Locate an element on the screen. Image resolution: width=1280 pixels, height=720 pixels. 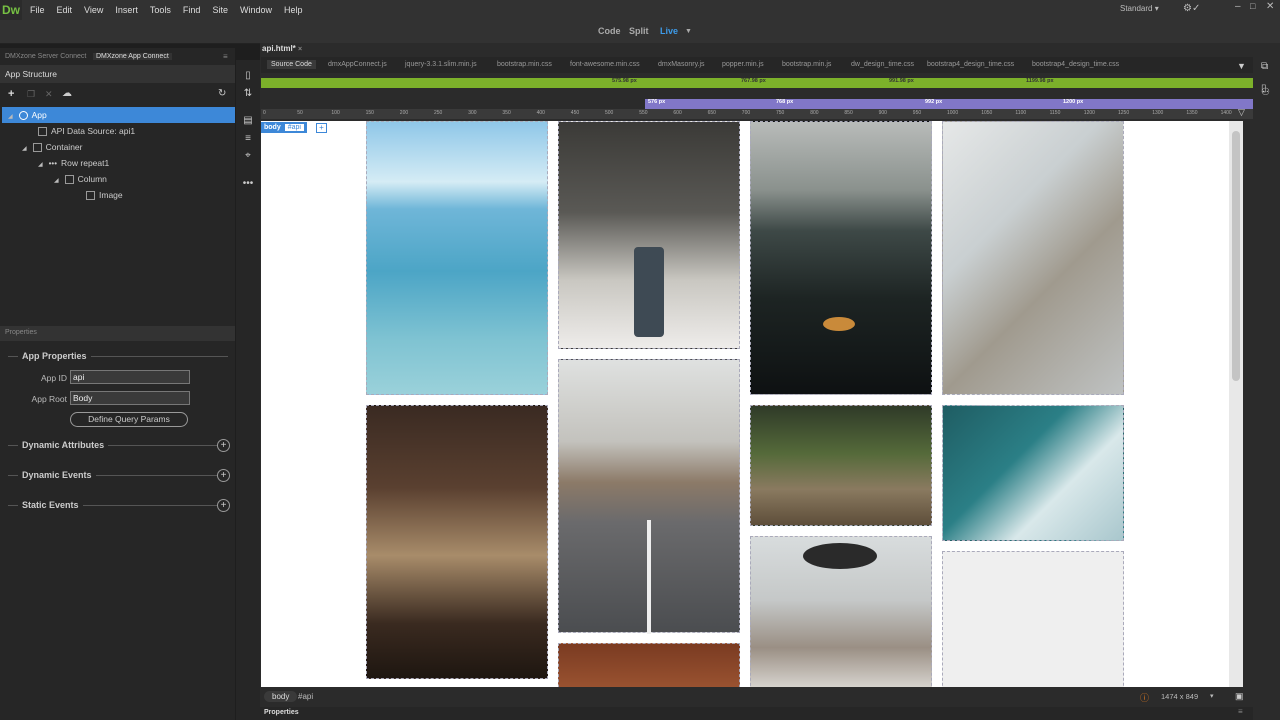
menu-file: File is located at coordinates (37, 10).